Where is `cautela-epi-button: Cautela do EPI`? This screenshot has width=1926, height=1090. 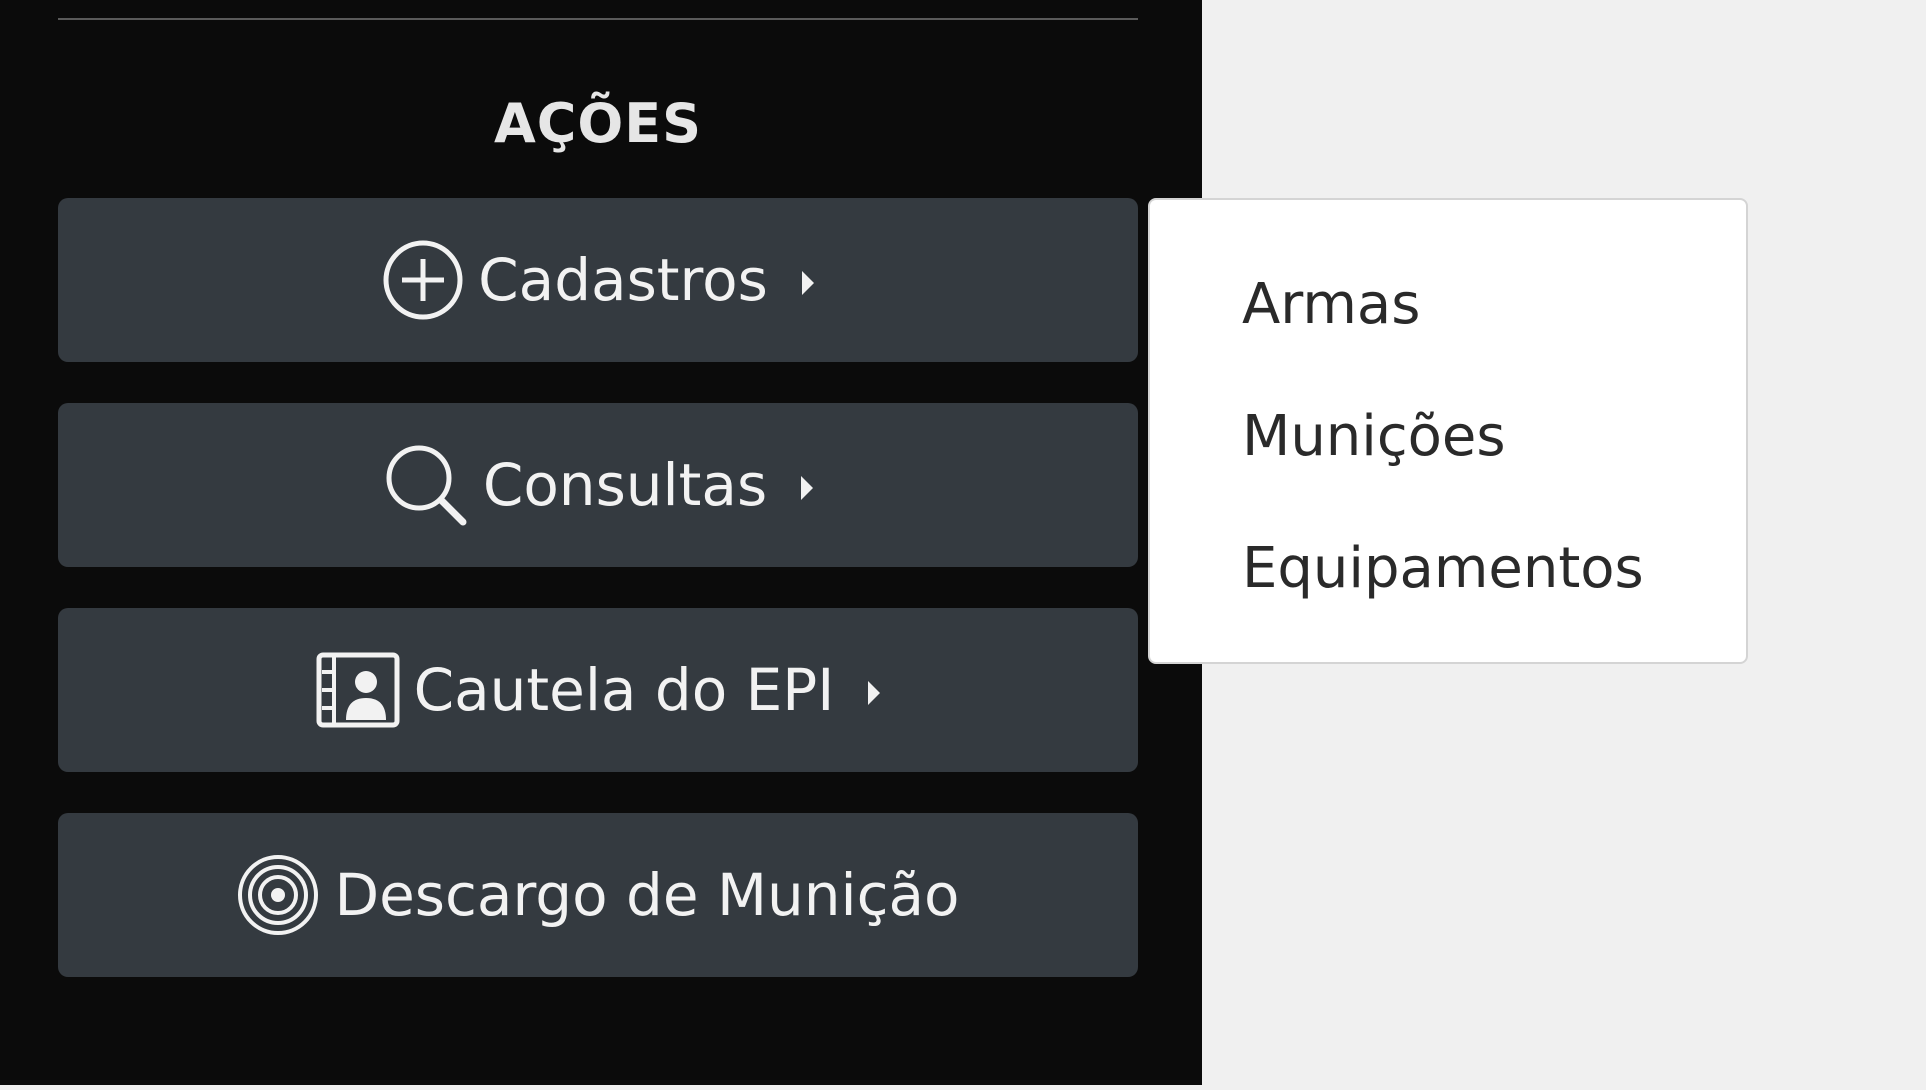 cautela-epi-button: Cautela do EPI is located at coordinates (598, 690).